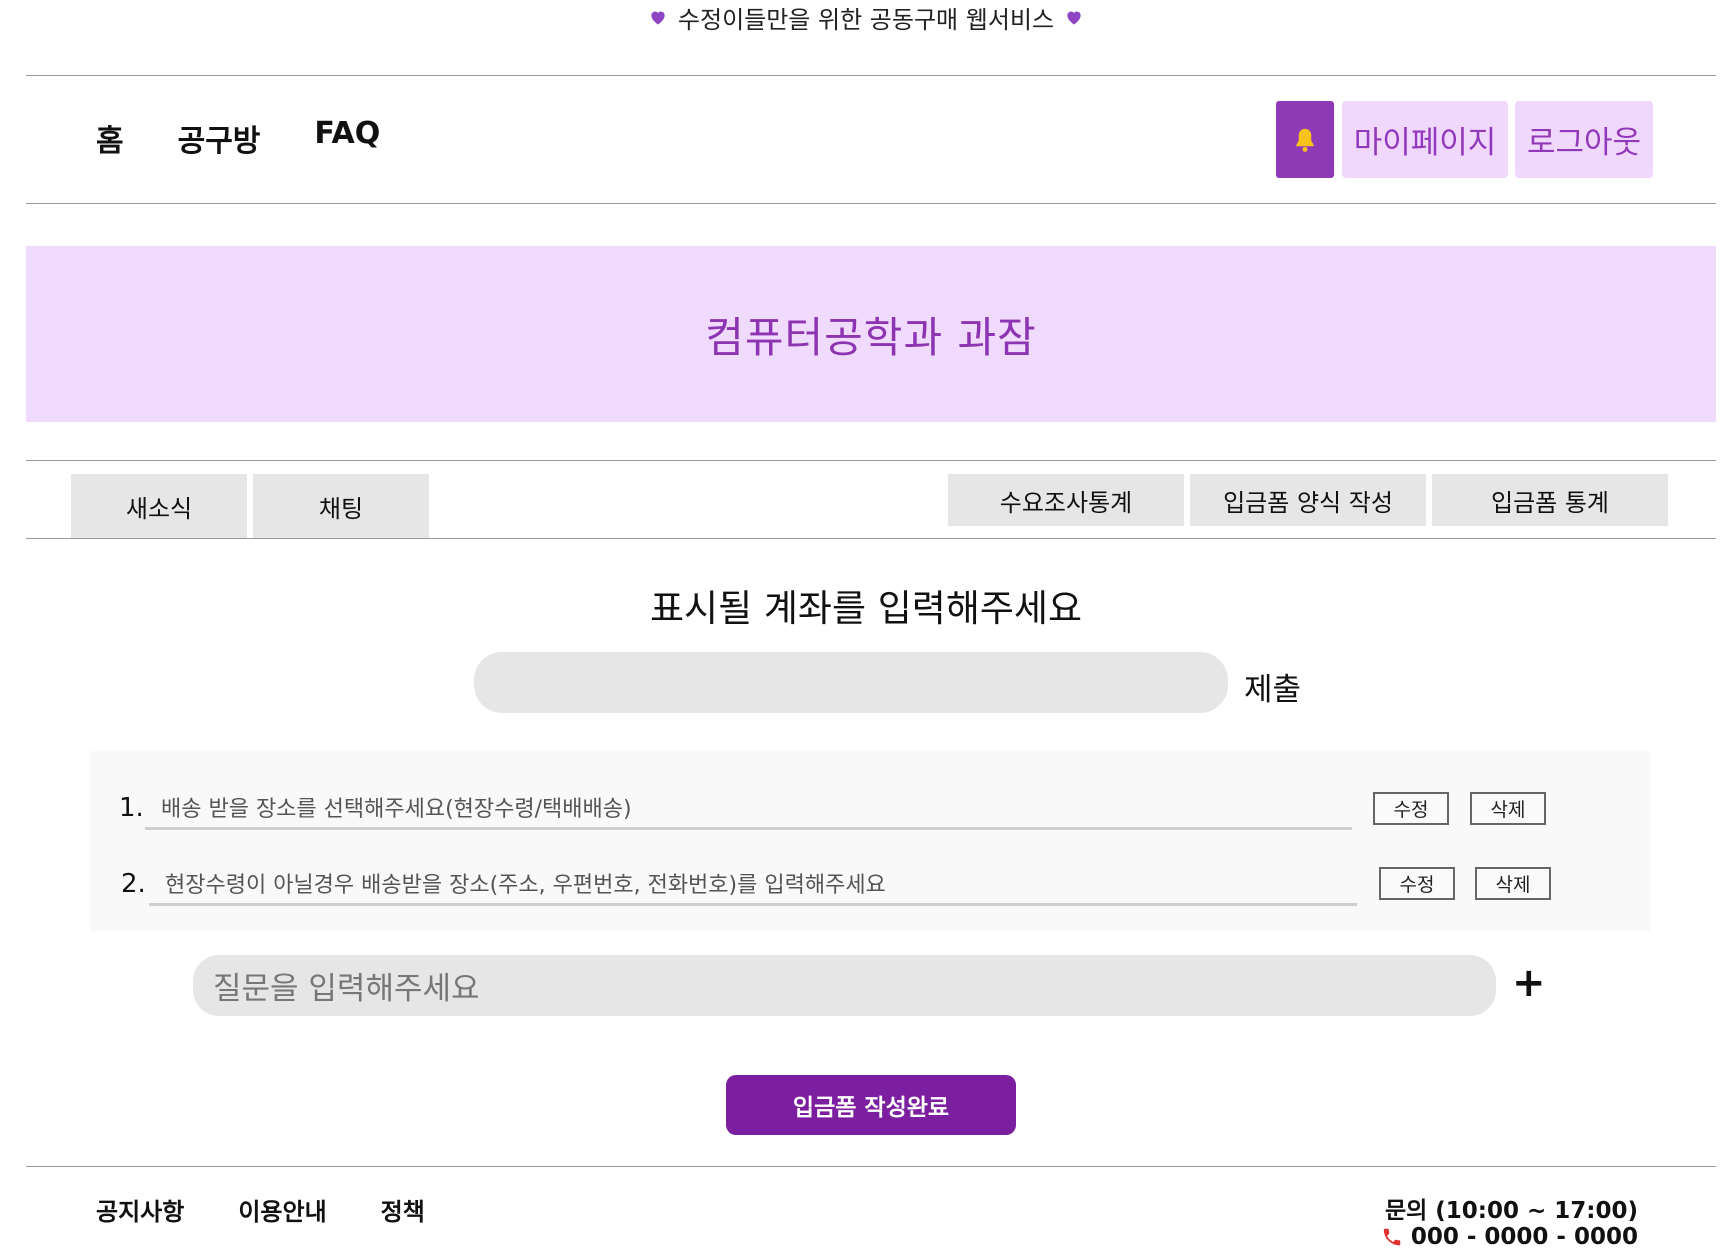 This screenshot has width=1732, height=1257. What do you see at coordinates (140, 1209) in the screenshot?
I see `footer-link-notice: 공지사항` at bounding box center [140, 1209].